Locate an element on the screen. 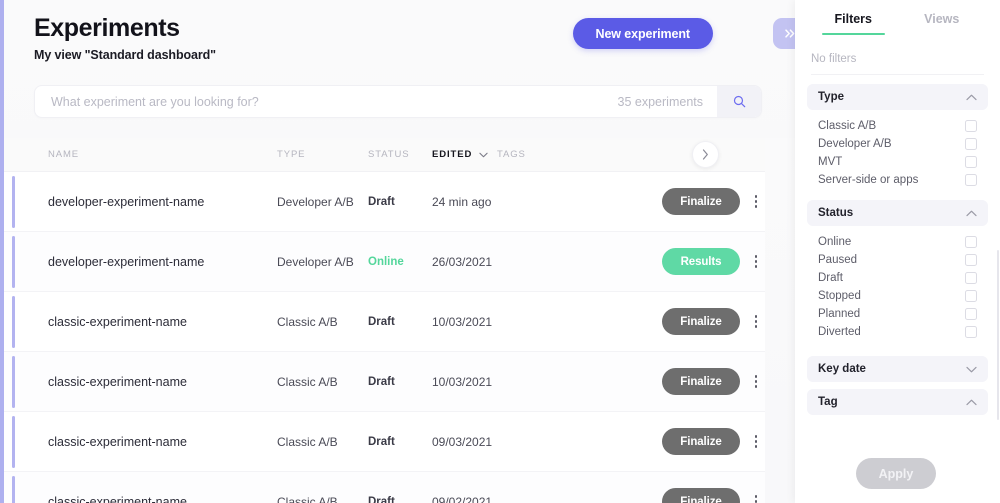 This screenshot has width=1000, height=503. search-submit-button is located at coordinates (739, 101).